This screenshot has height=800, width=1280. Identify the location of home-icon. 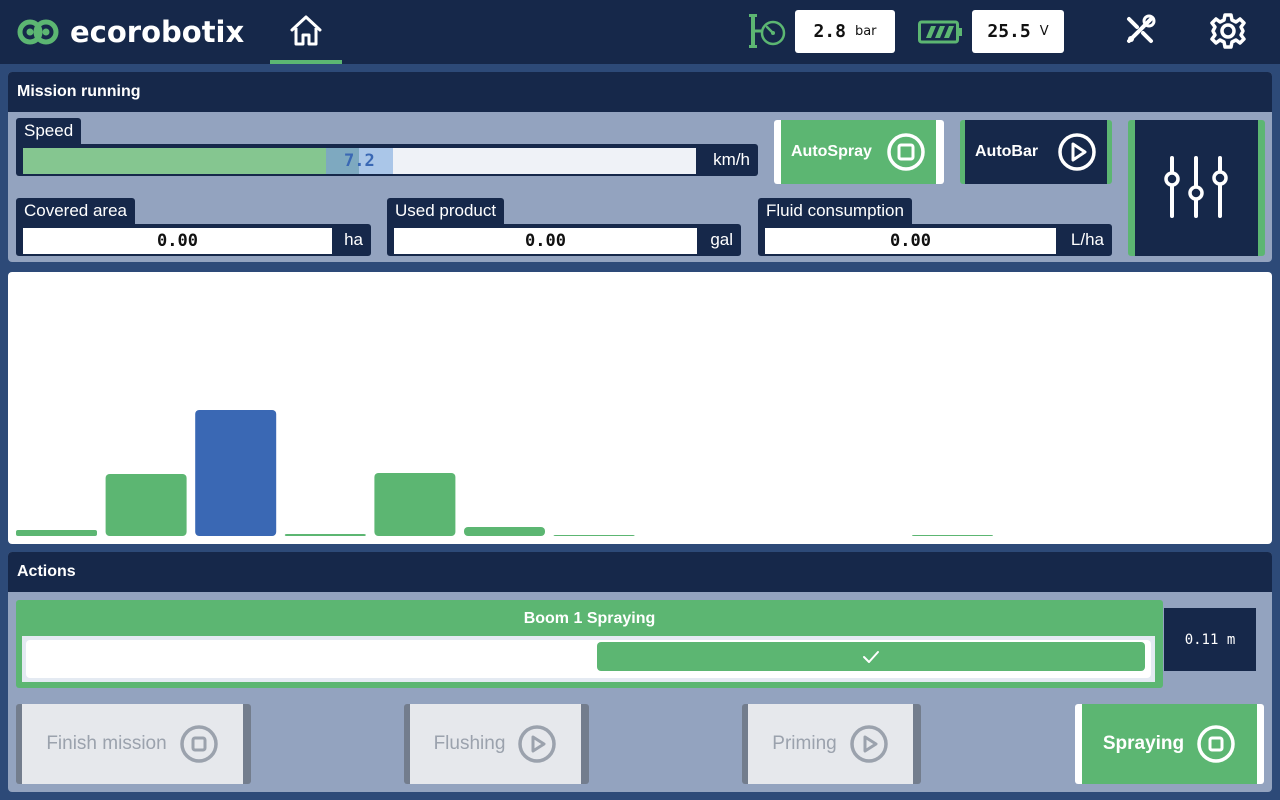
(306, 30).